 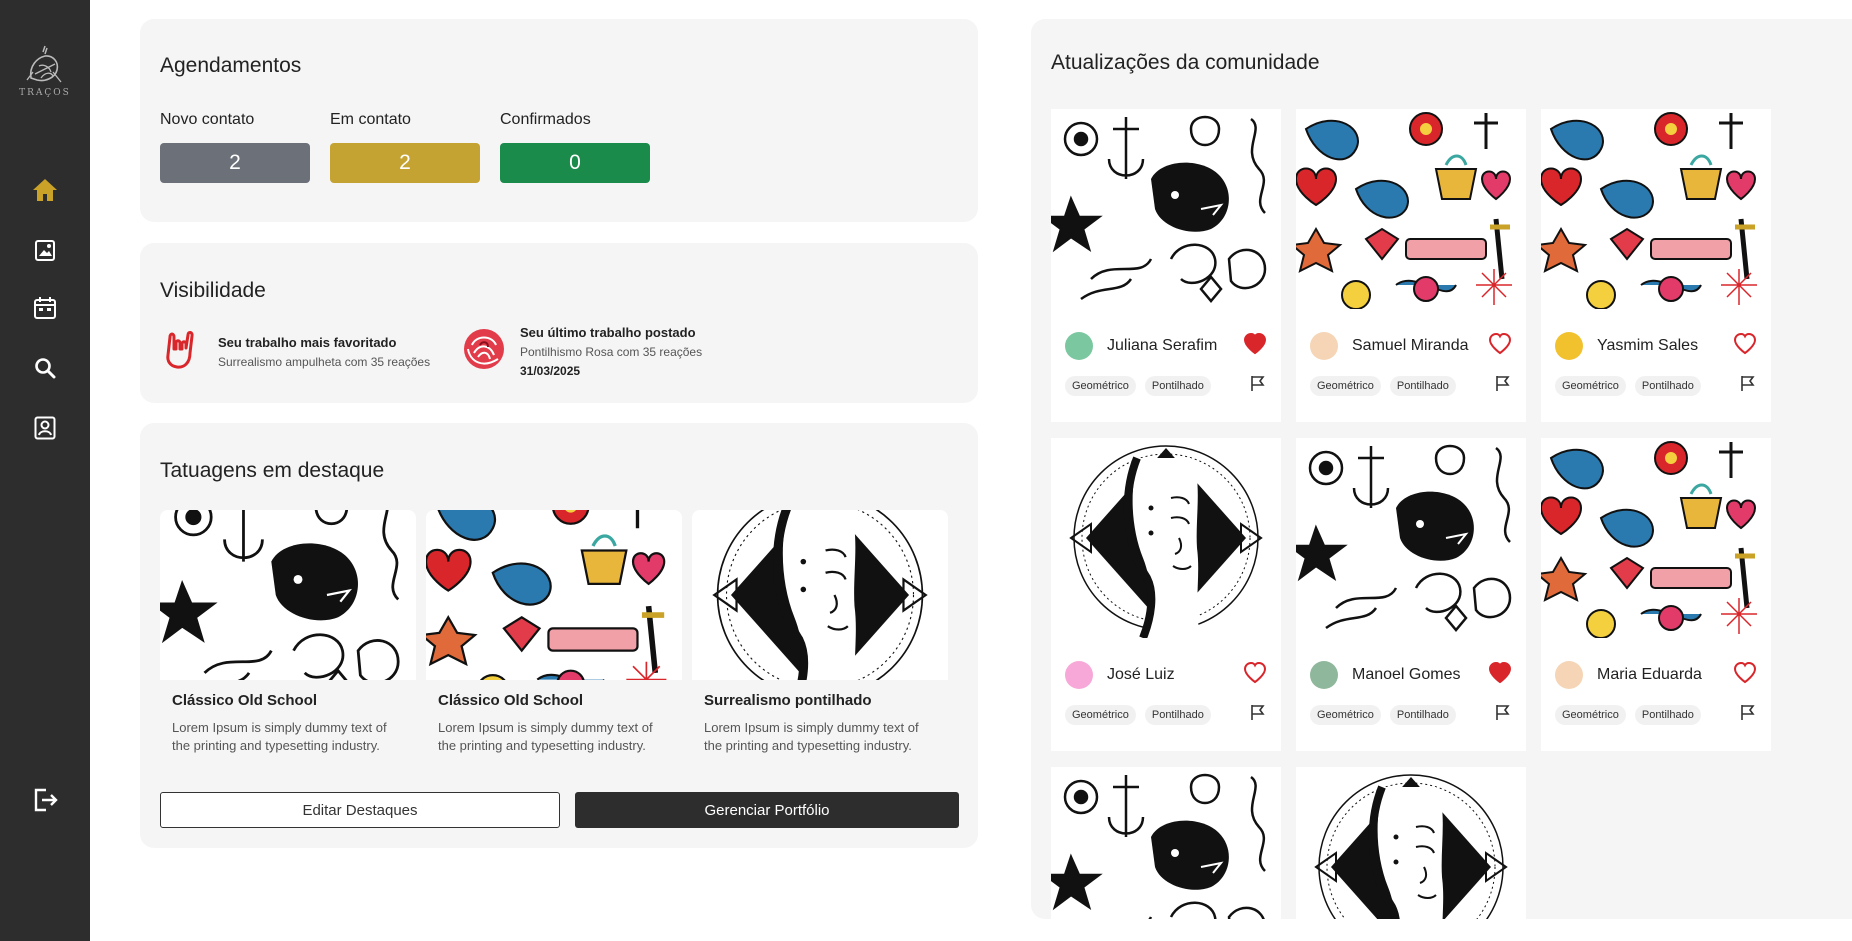 I want to click on post-username: Samuel Miranda, so click(x=1420, y=346).